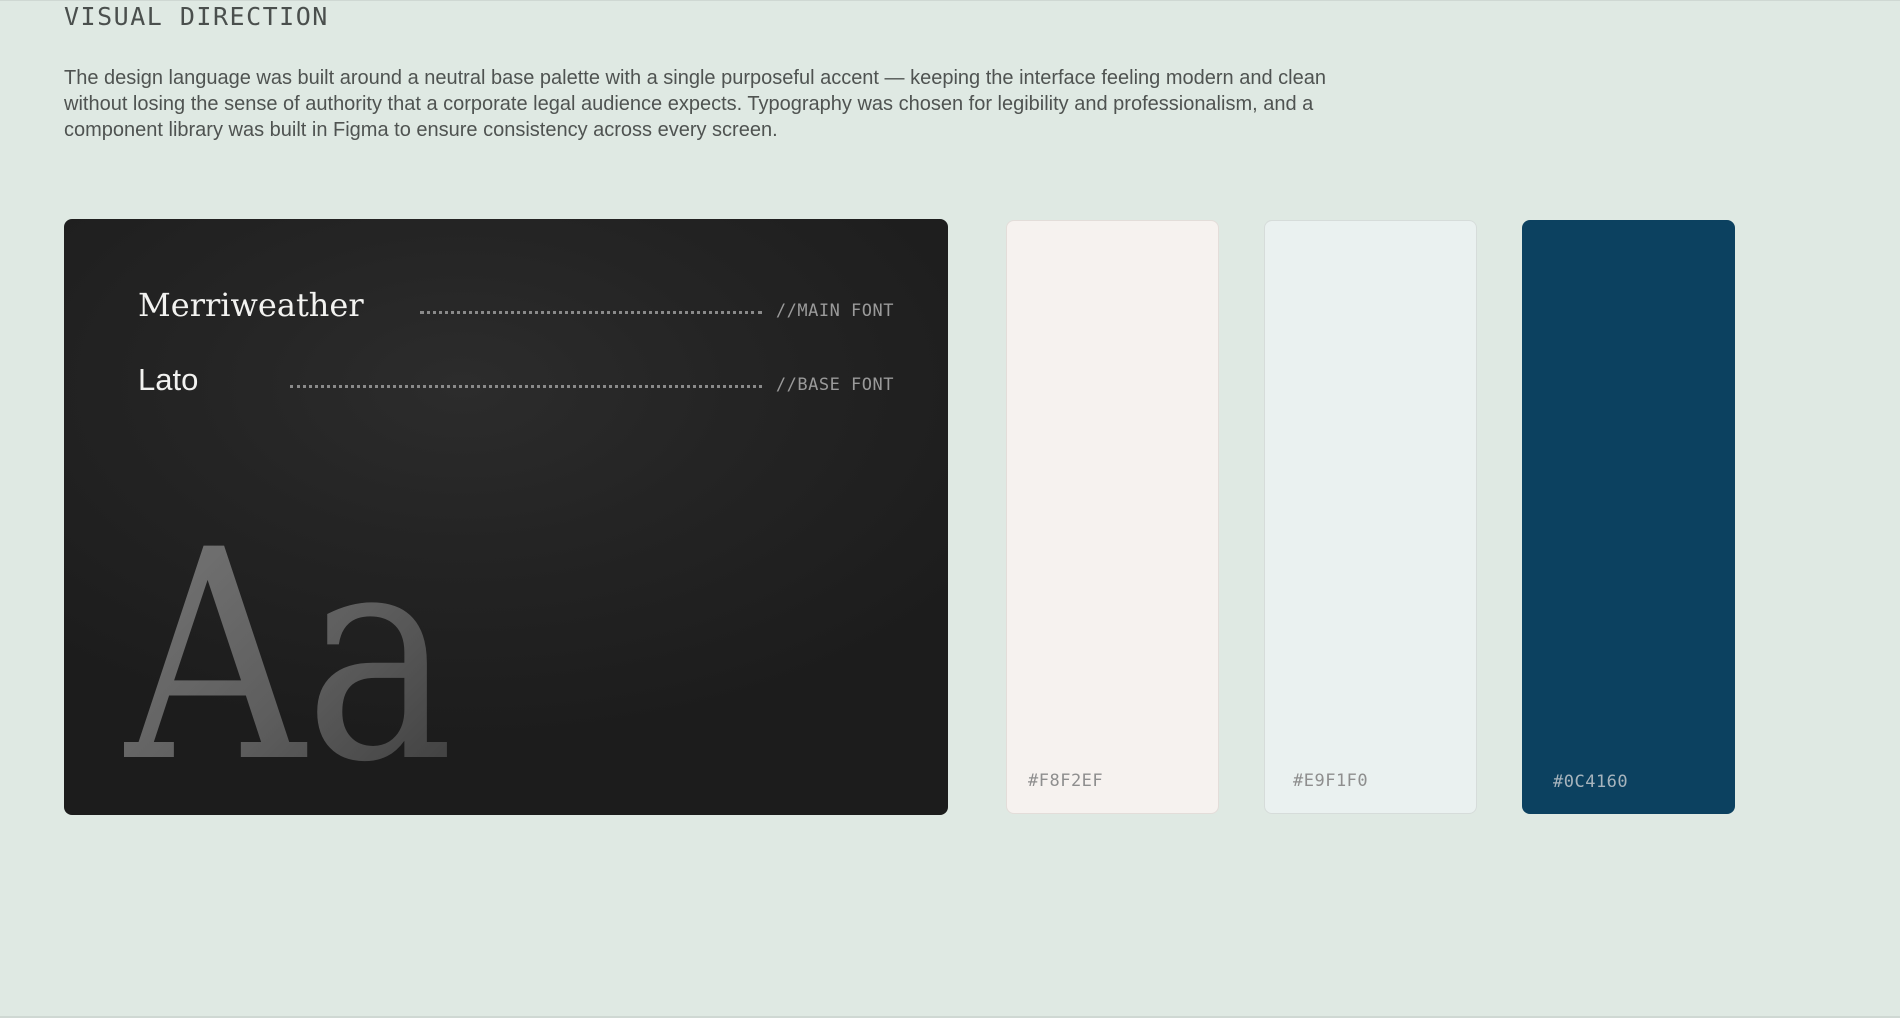  Describe the element at coordinates (168, 379) in the screenshot. I see `base-font-name: Lato` at that location.